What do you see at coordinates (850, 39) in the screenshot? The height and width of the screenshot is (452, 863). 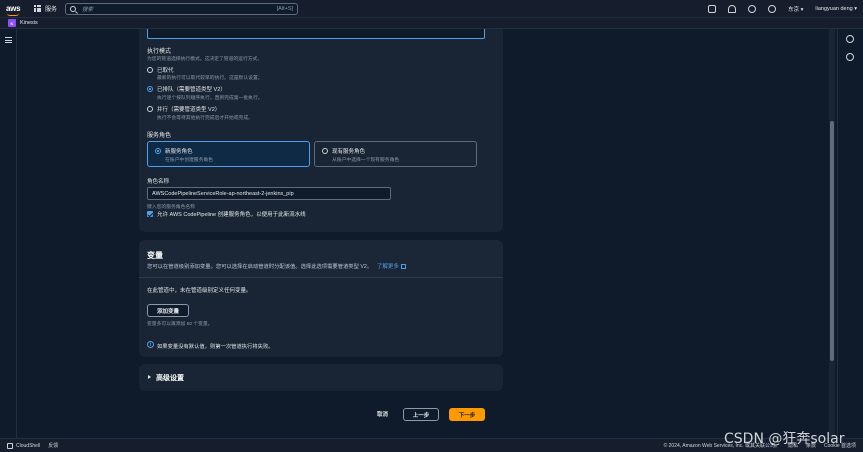 I see `info-panel-icon` at bounding box center [850, 39].